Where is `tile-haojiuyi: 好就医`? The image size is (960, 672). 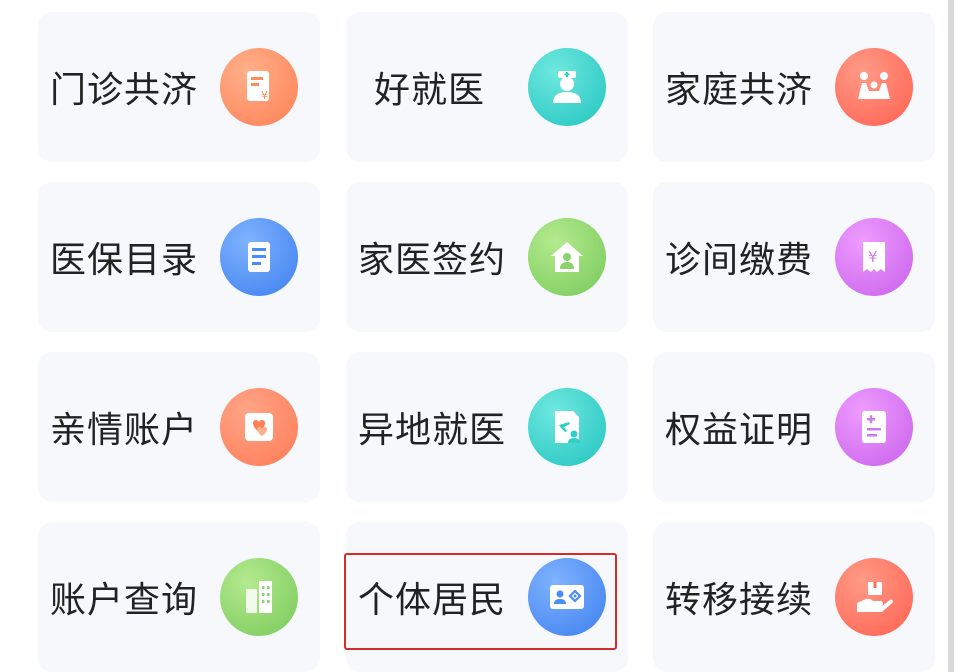 tile-haojiuyi: 好就医 is located at coordinates (487, 87).